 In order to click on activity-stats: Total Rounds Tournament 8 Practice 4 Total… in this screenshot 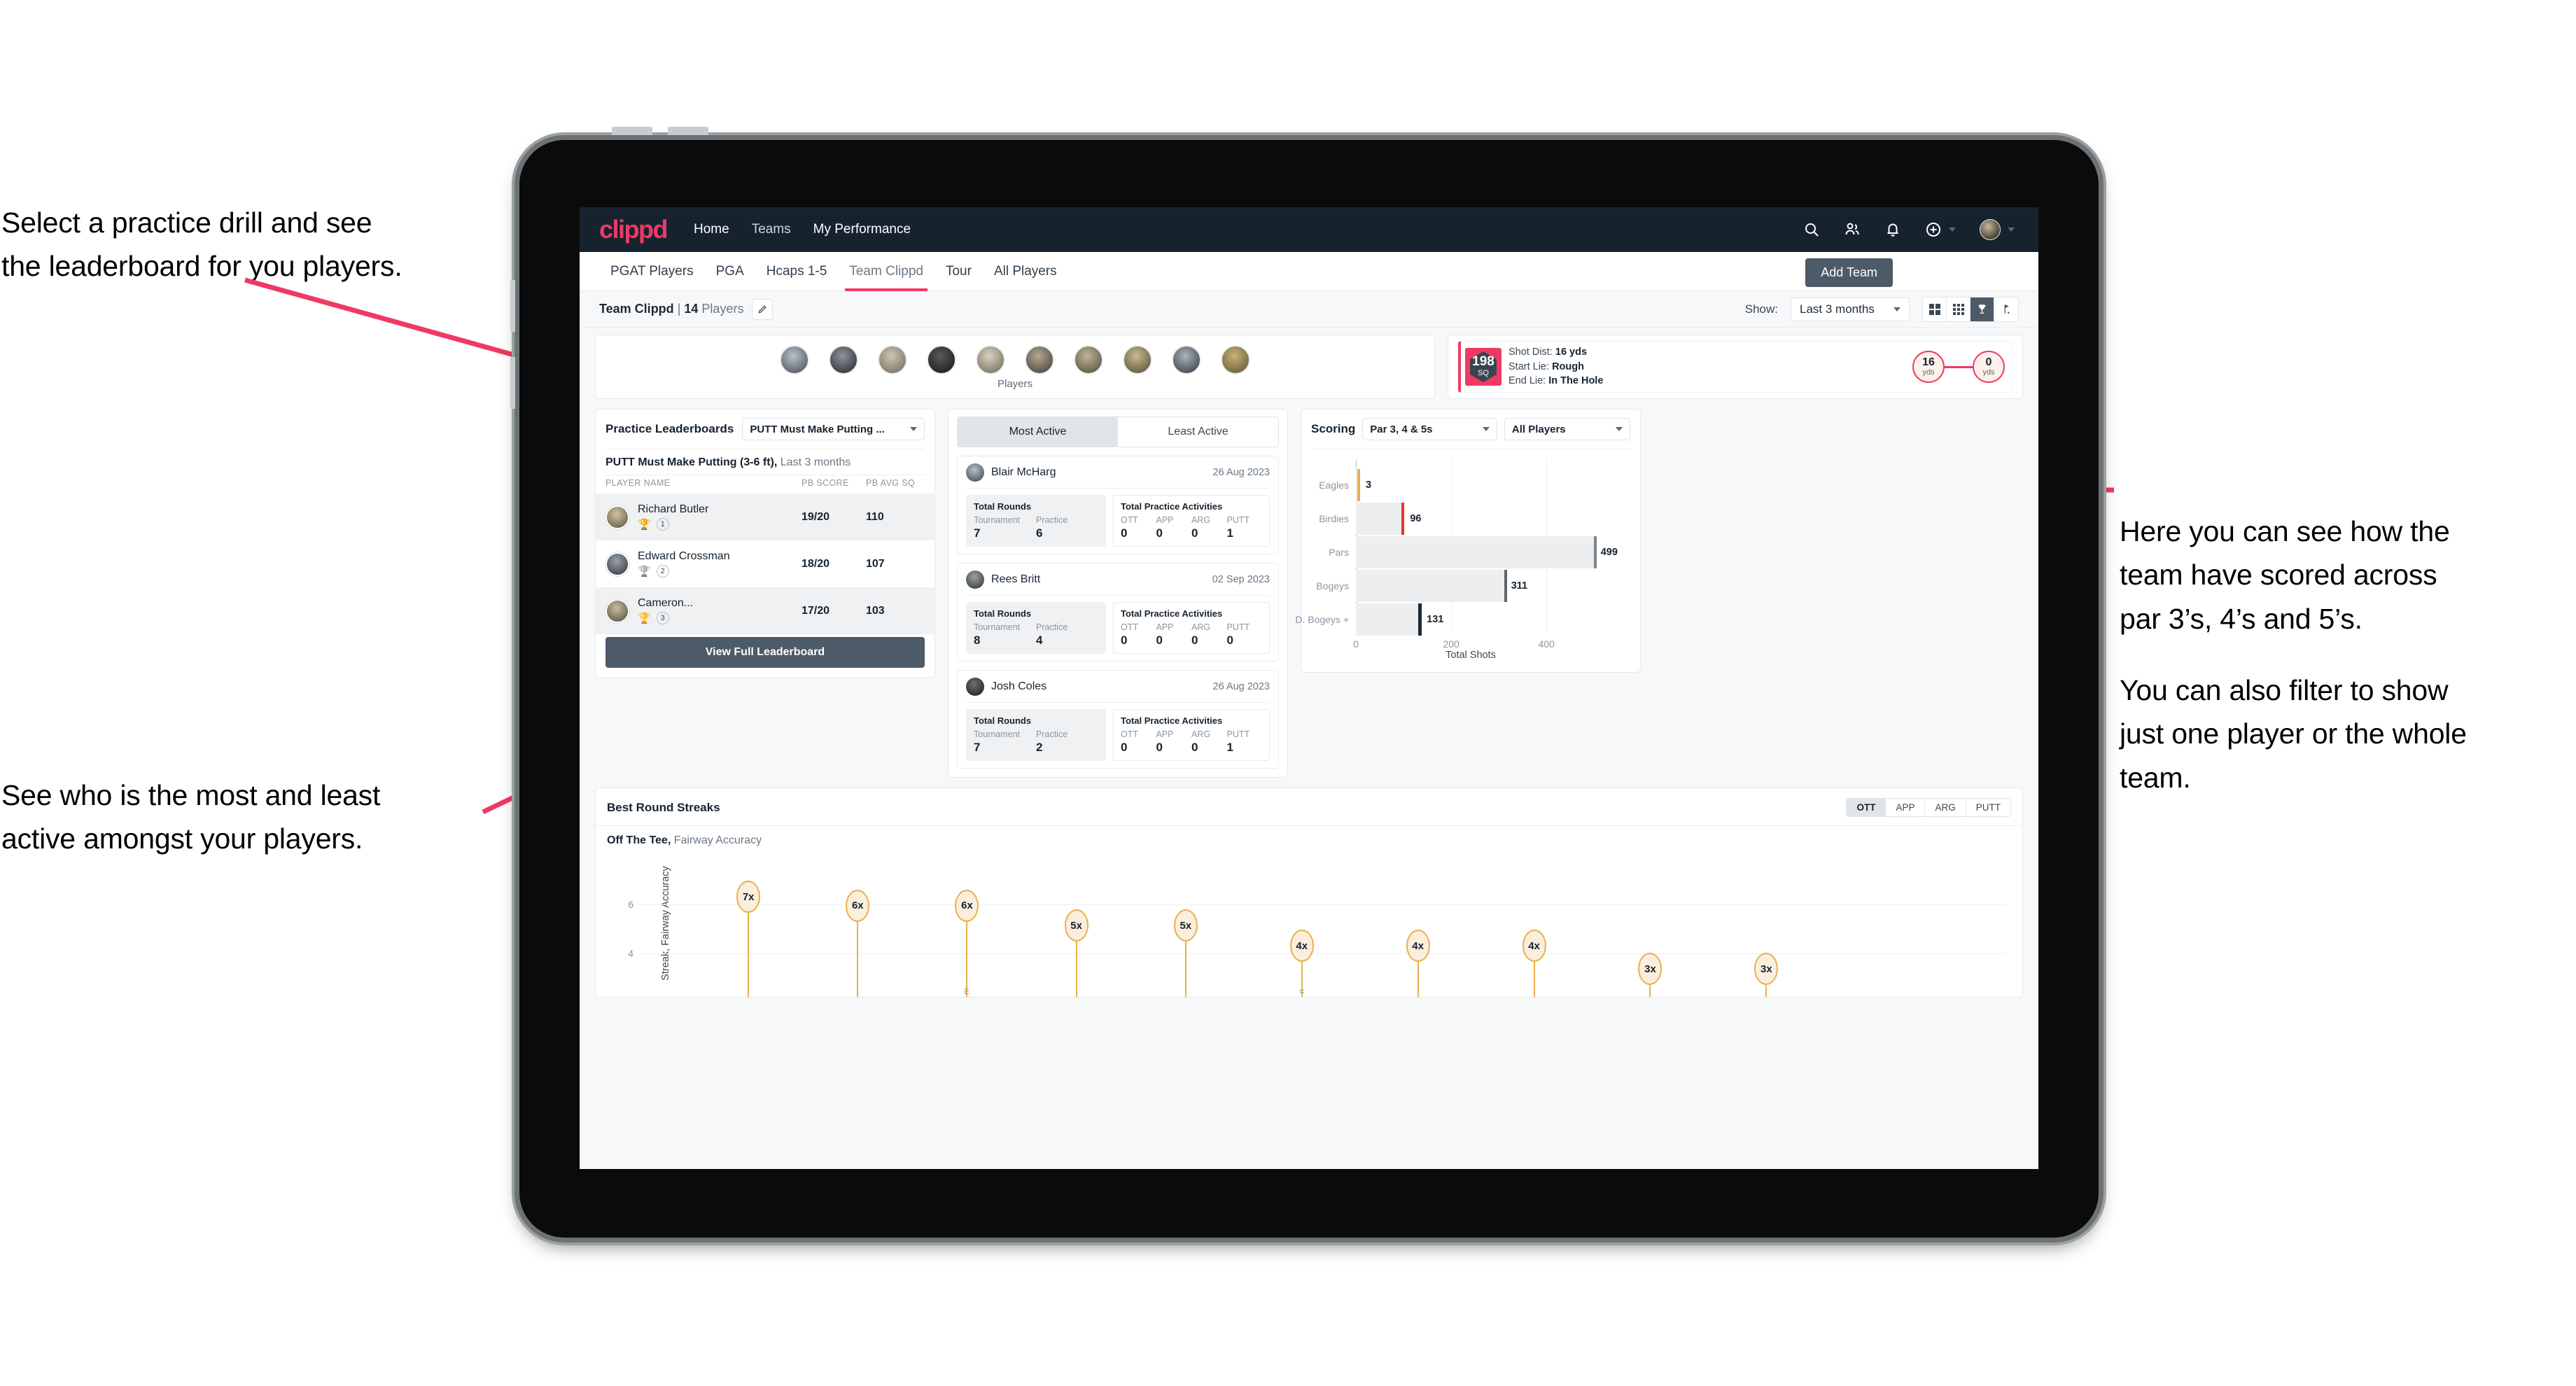, I will do `click(1118, 628)`.